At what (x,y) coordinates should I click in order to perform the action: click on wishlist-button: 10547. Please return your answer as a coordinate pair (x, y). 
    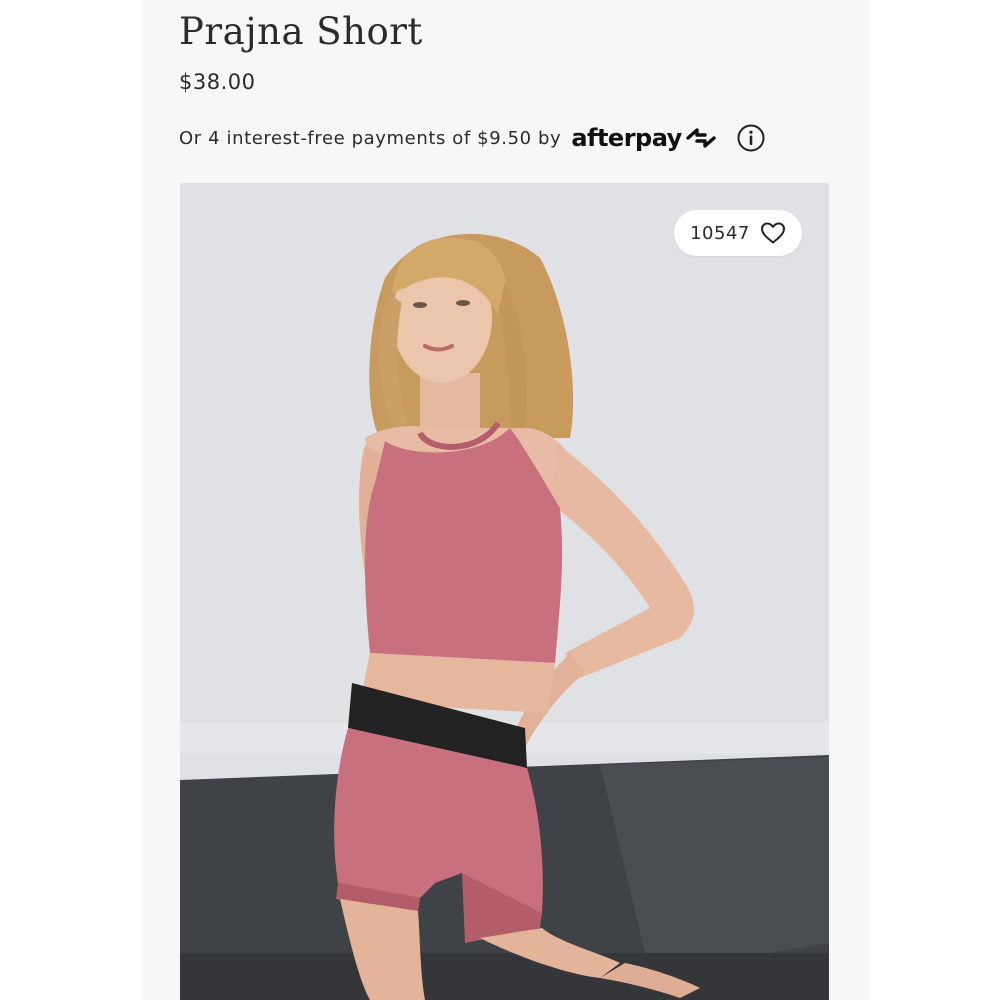
    Looking at the image, I should click on (738, 233).